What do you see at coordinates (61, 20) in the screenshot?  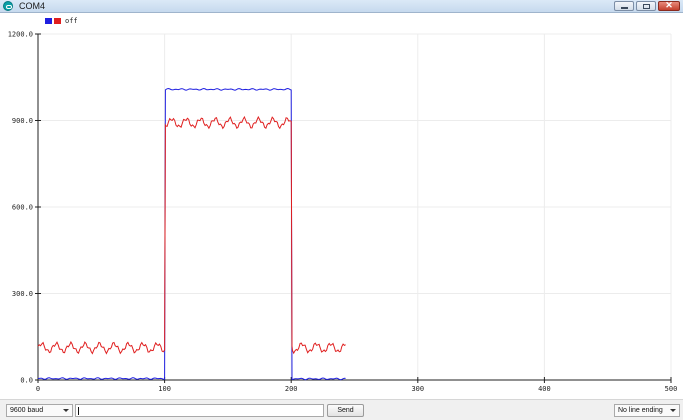 I see `legend: off` at bounding box center [61, 20].